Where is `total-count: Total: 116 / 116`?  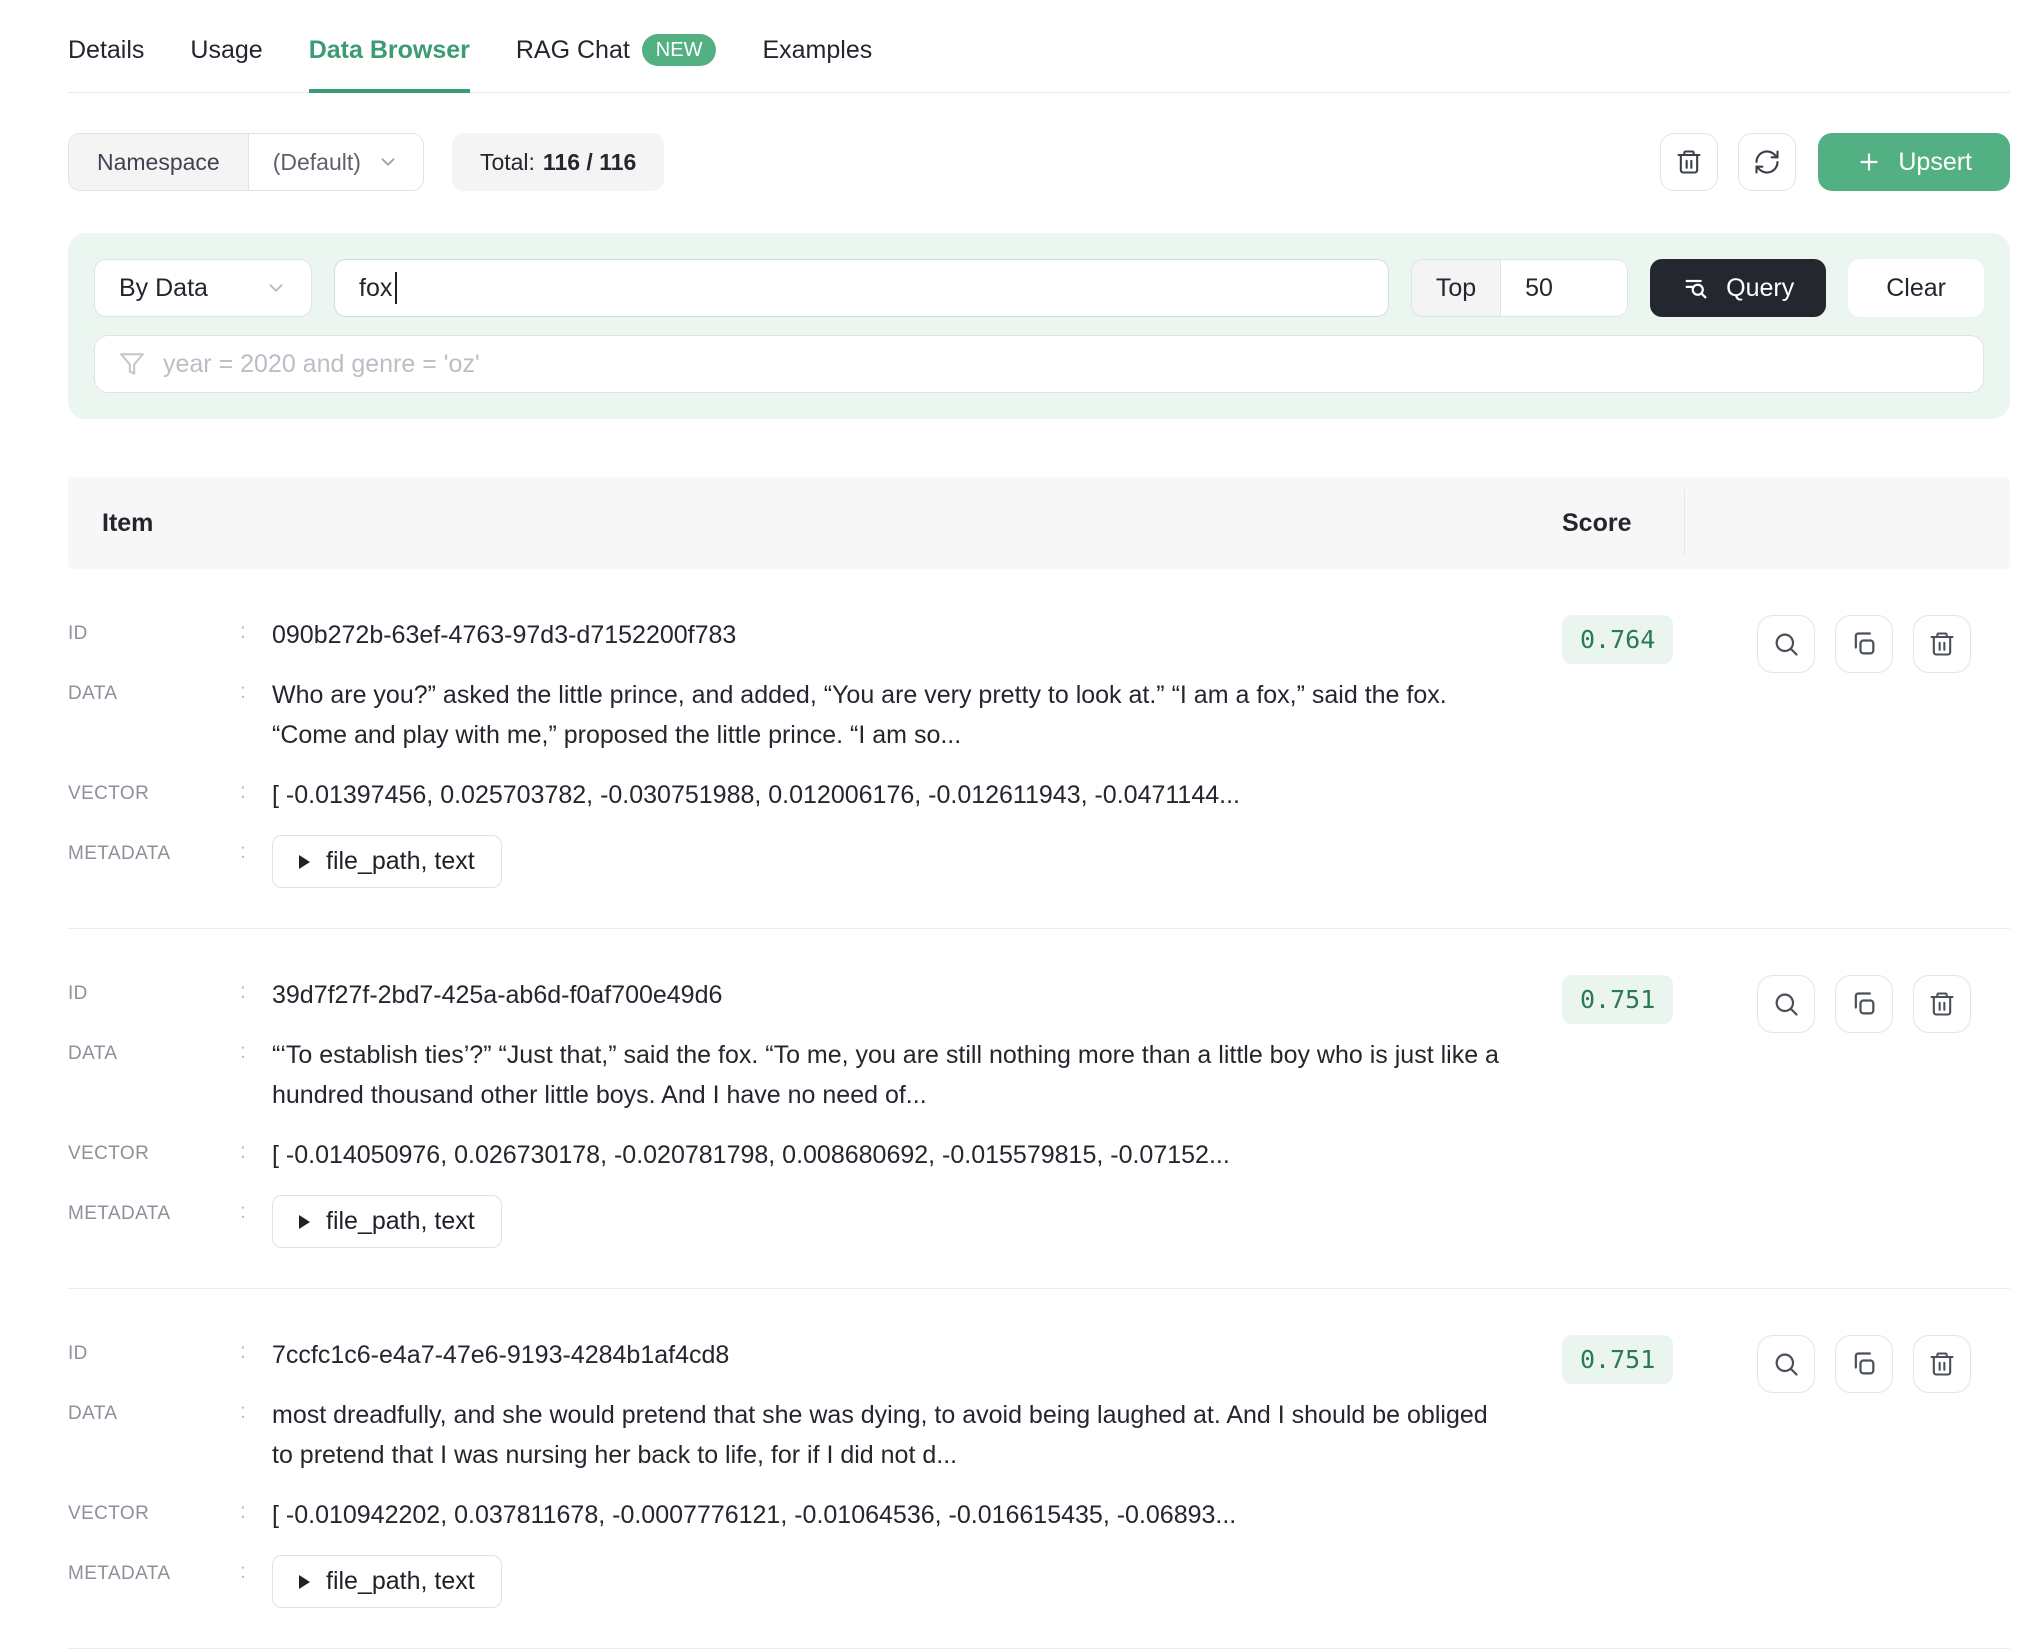
total-count: Total: 116 / 116 is located at coordinates (558, 162).